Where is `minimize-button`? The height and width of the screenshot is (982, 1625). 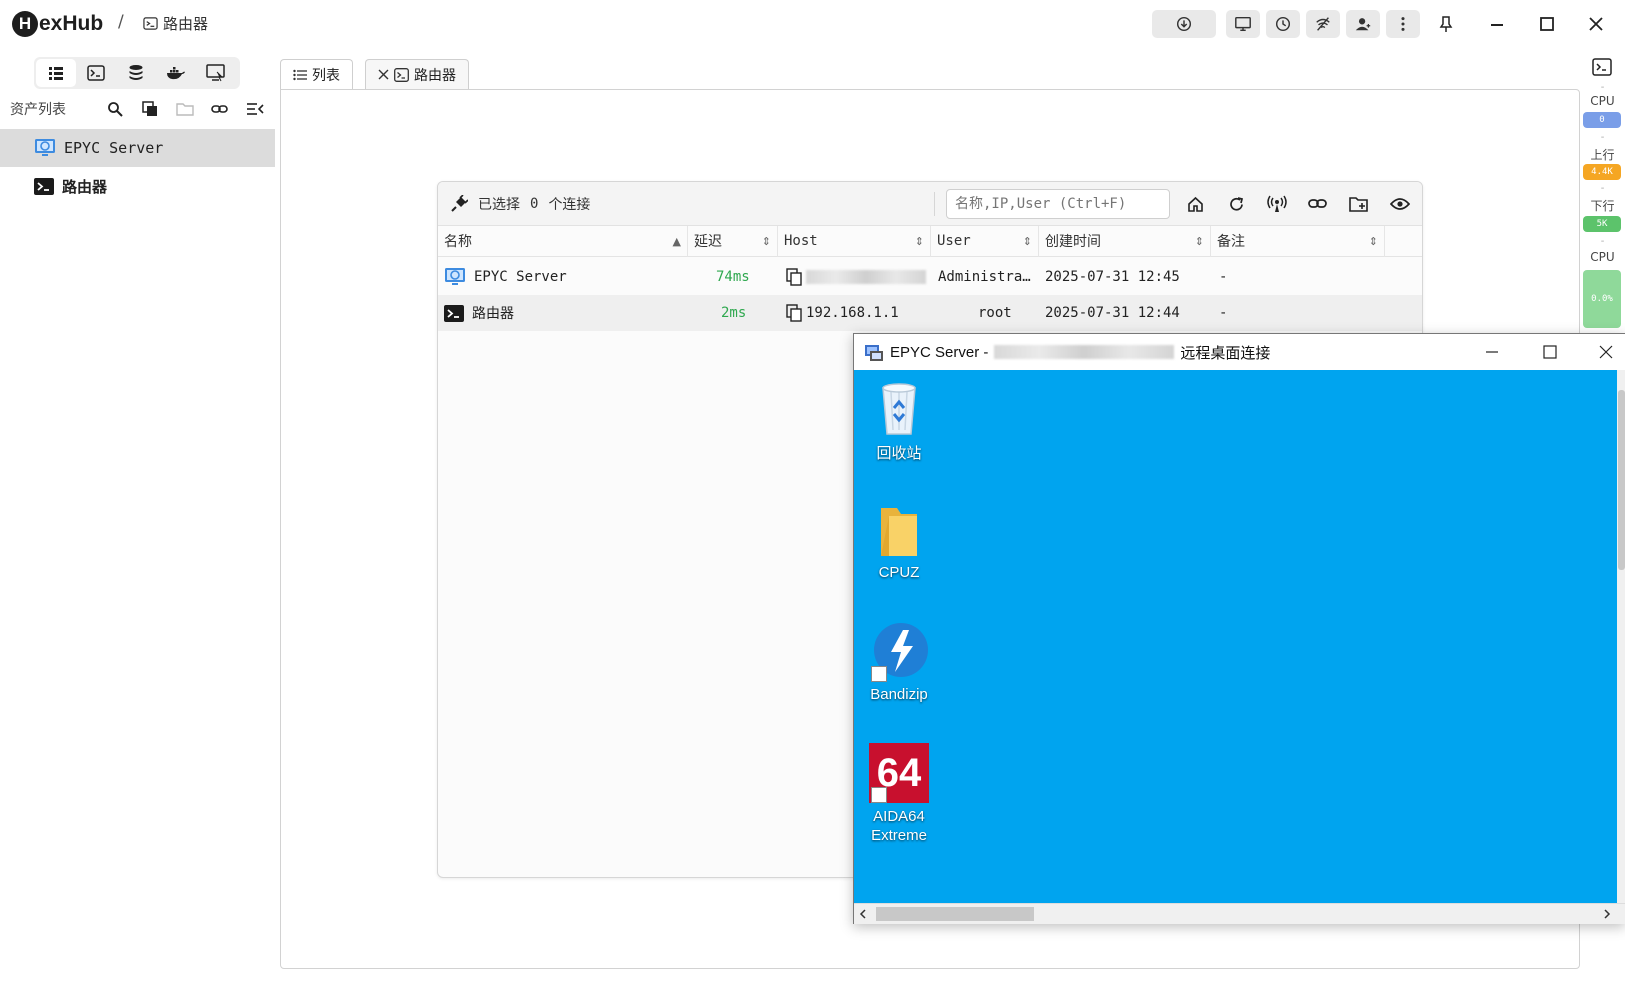 minimize-button is located at coordinates (1497, 24).